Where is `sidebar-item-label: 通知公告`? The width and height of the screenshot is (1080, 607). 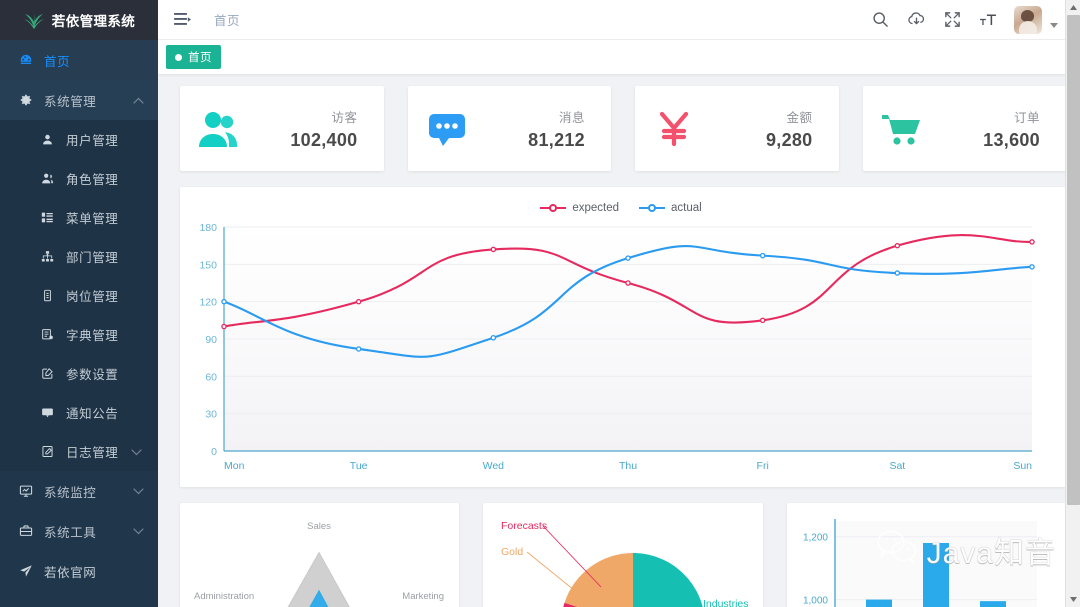
sidebar-item-label: 通知公告 is located at coordinates (92, 414).